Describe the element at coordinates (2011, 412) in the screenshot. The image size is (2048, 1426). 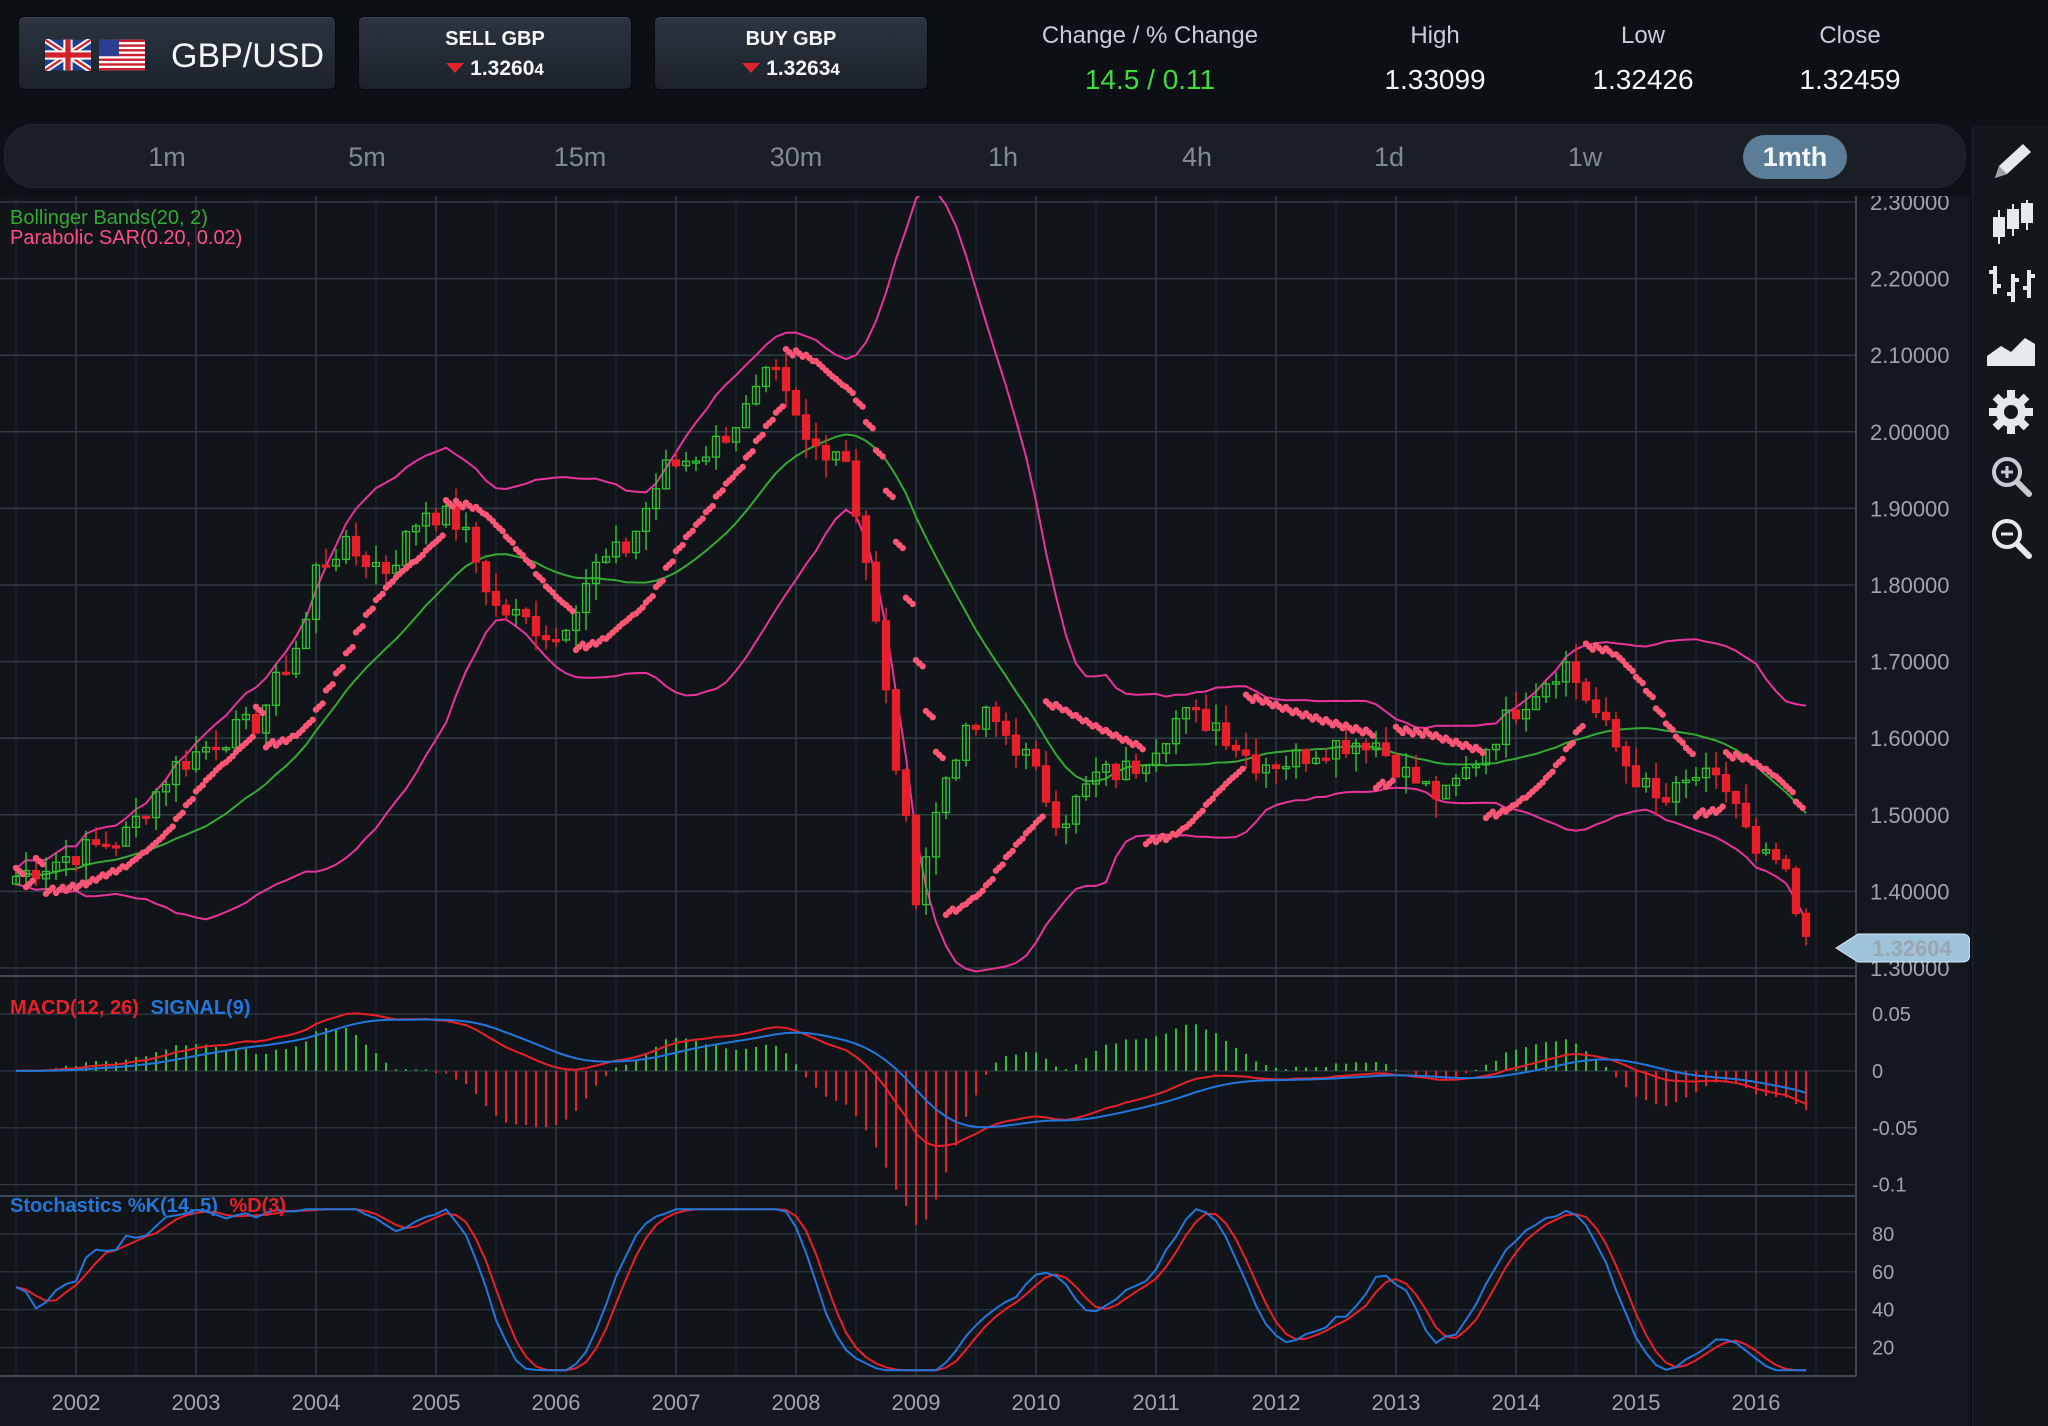
I see `gear-icon` at that location.